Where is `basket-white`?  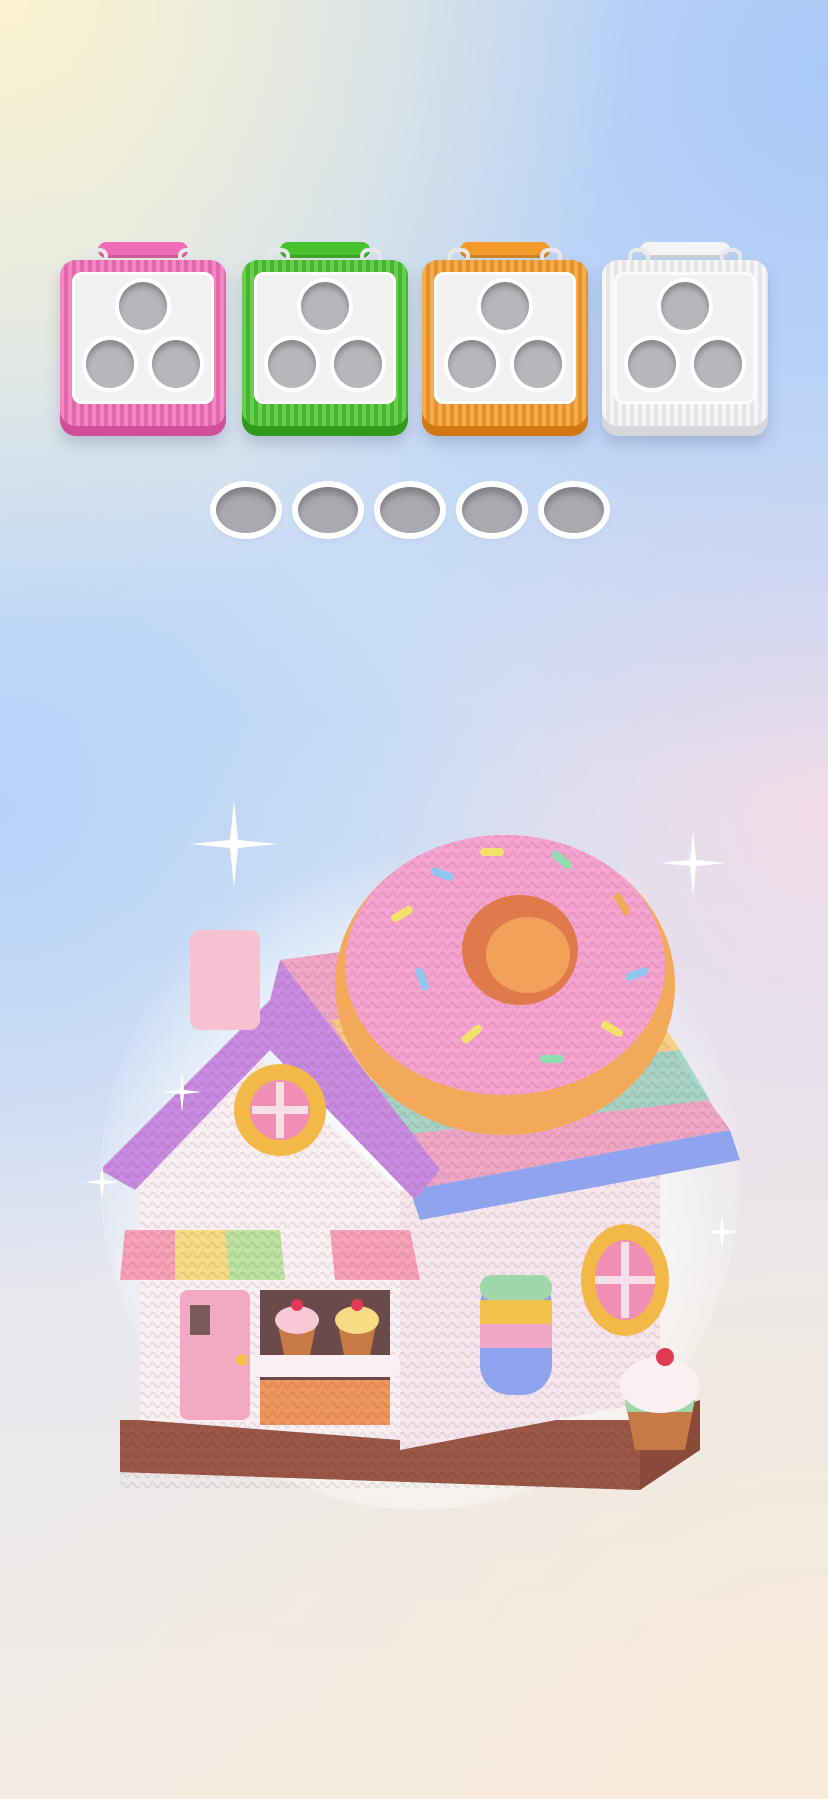 basket-white is located at coordinates (685, 340).